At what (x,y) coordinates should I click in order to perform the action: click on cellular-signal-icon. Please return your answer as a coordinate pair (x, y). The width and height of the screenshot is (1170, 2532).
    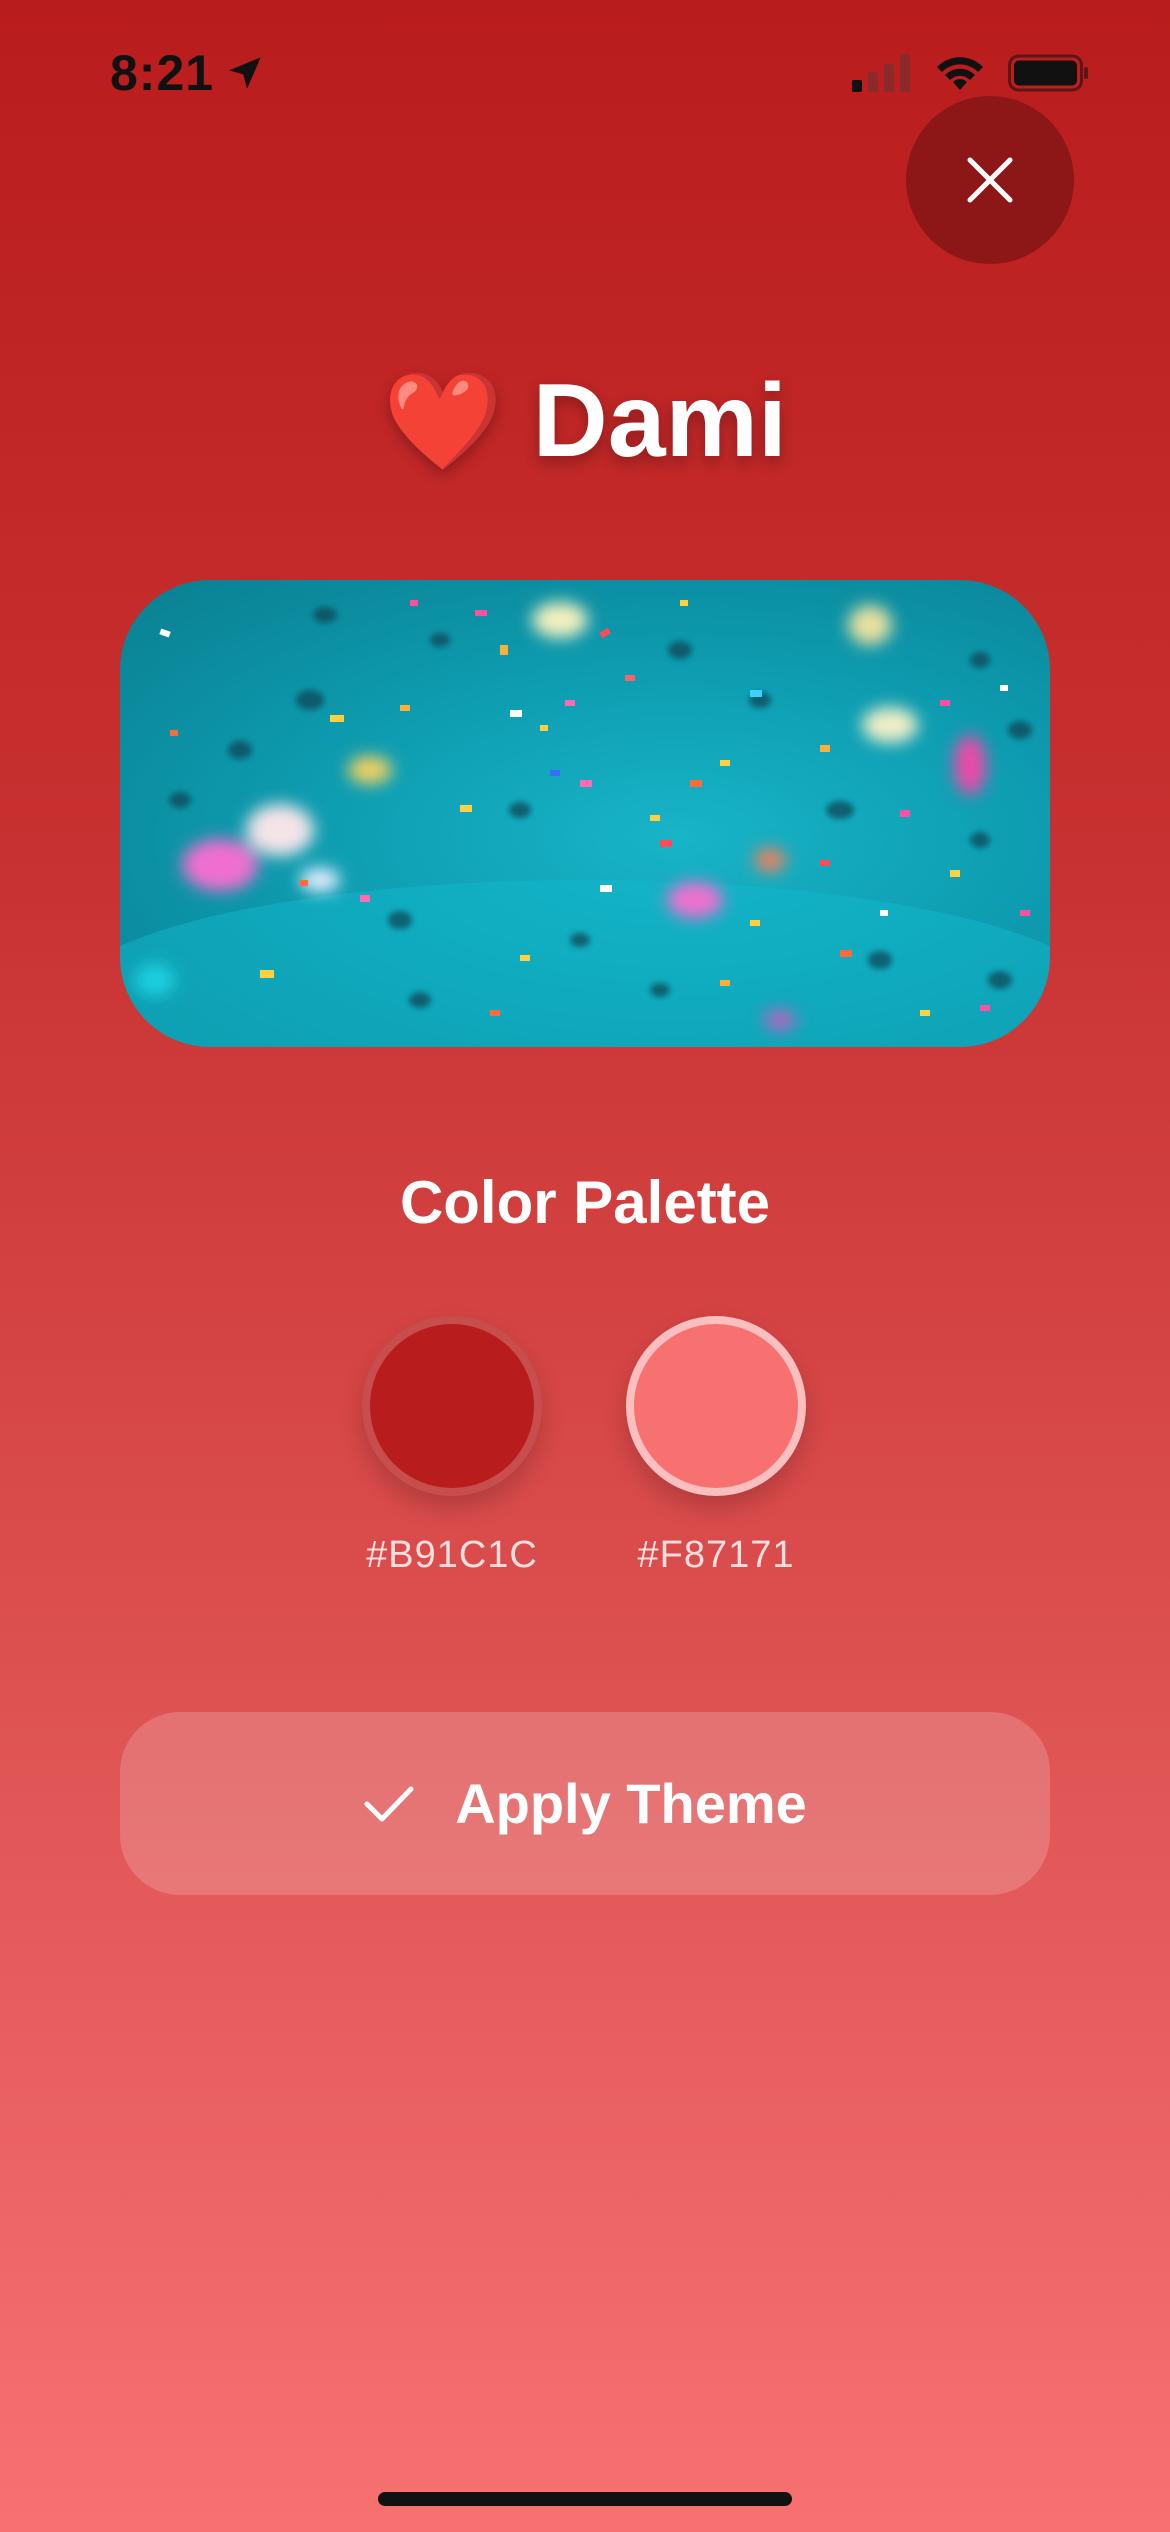
    Looking at the image, I should click on (881, 73).